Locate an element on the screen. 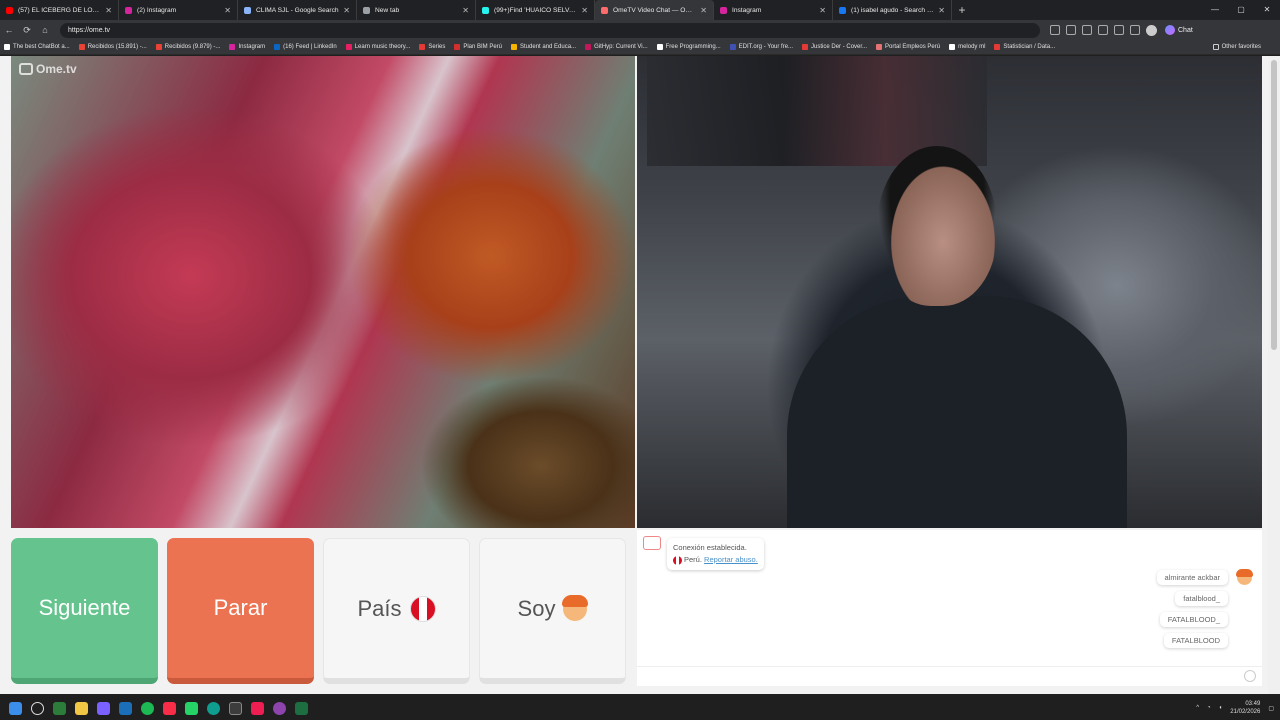 This screenshot has height=720, width=1280. other-favorites: Other favorites is located at coordinates (1236, 47).